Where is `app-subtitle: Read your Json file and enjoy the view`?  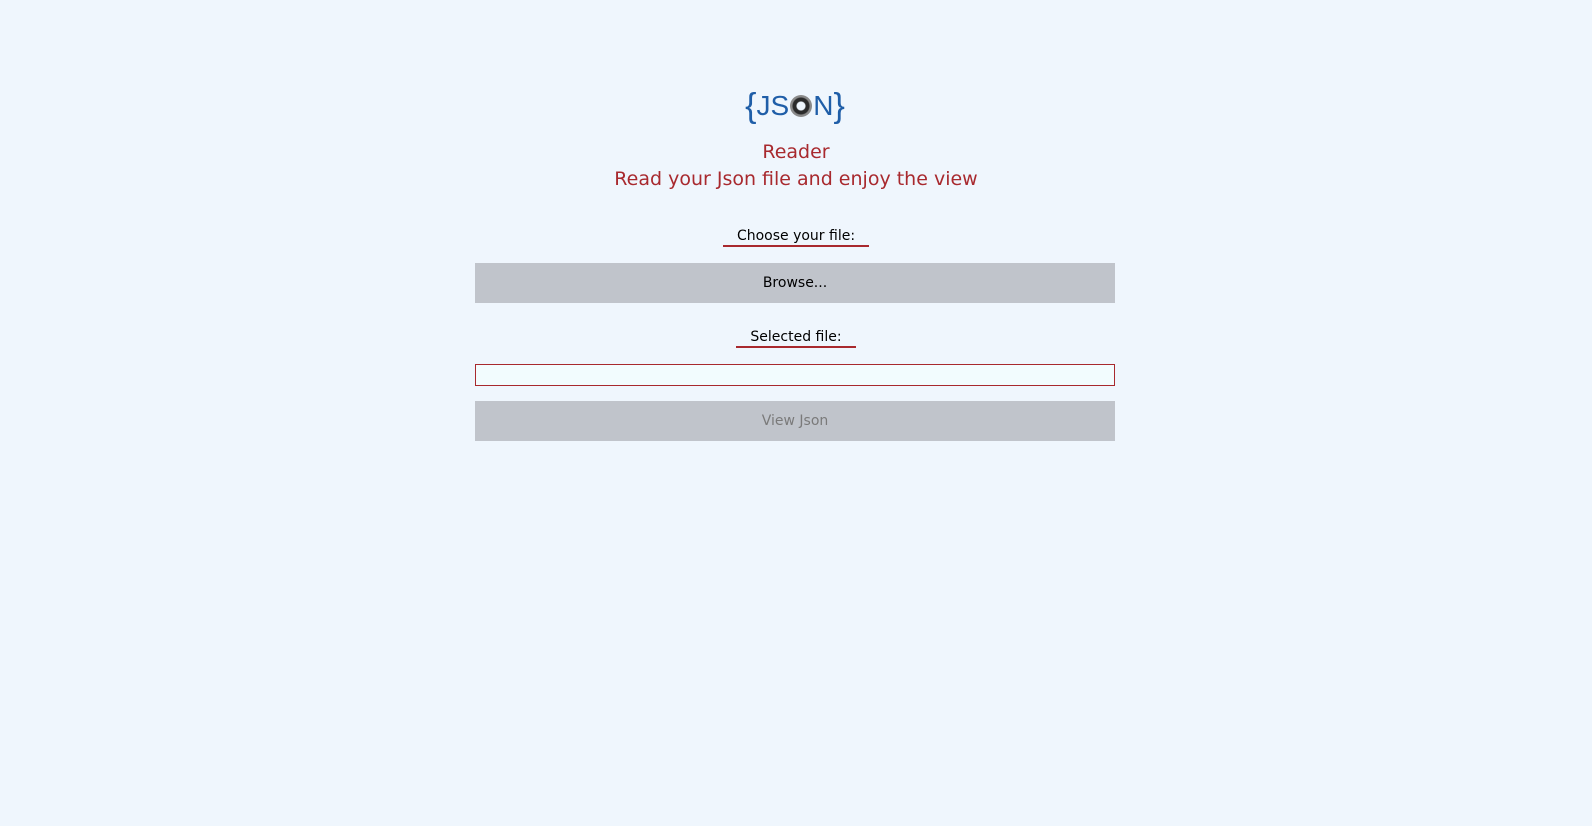 app-subtitle: Read your Json file and enjoy the view is located at coordinates (796, 179).